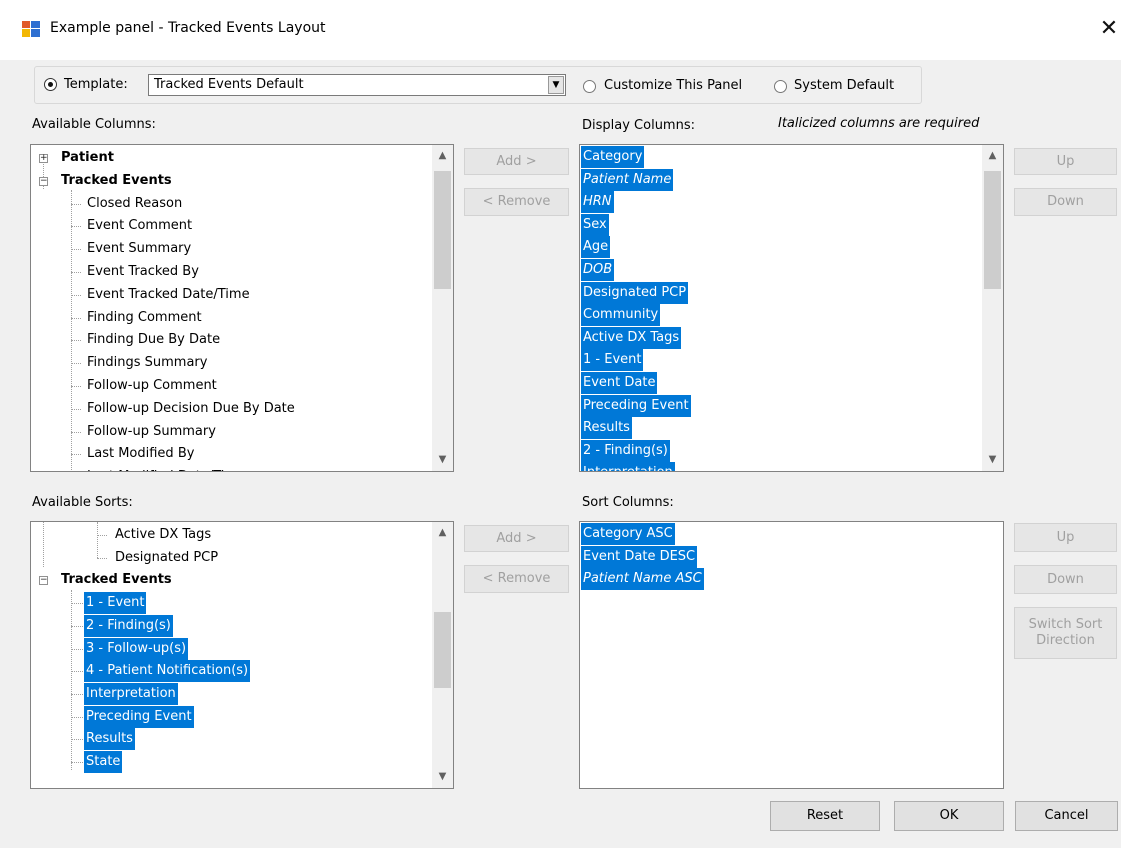 The width and height of the screenshot is (1121, 848). I want to click on list-item: Event Date, so click(619, 383).